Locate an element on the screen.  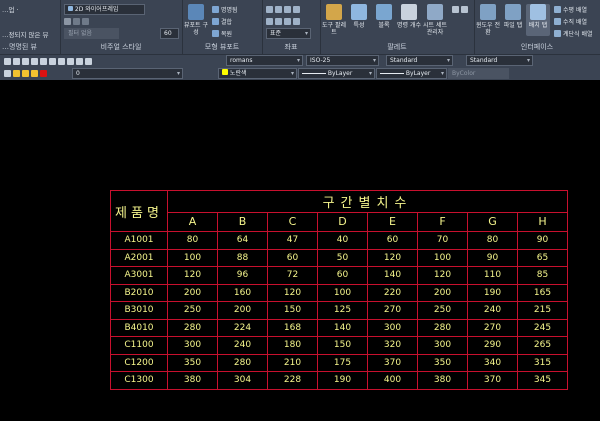
ucs-face-icon is located at coordinates (287, 21).